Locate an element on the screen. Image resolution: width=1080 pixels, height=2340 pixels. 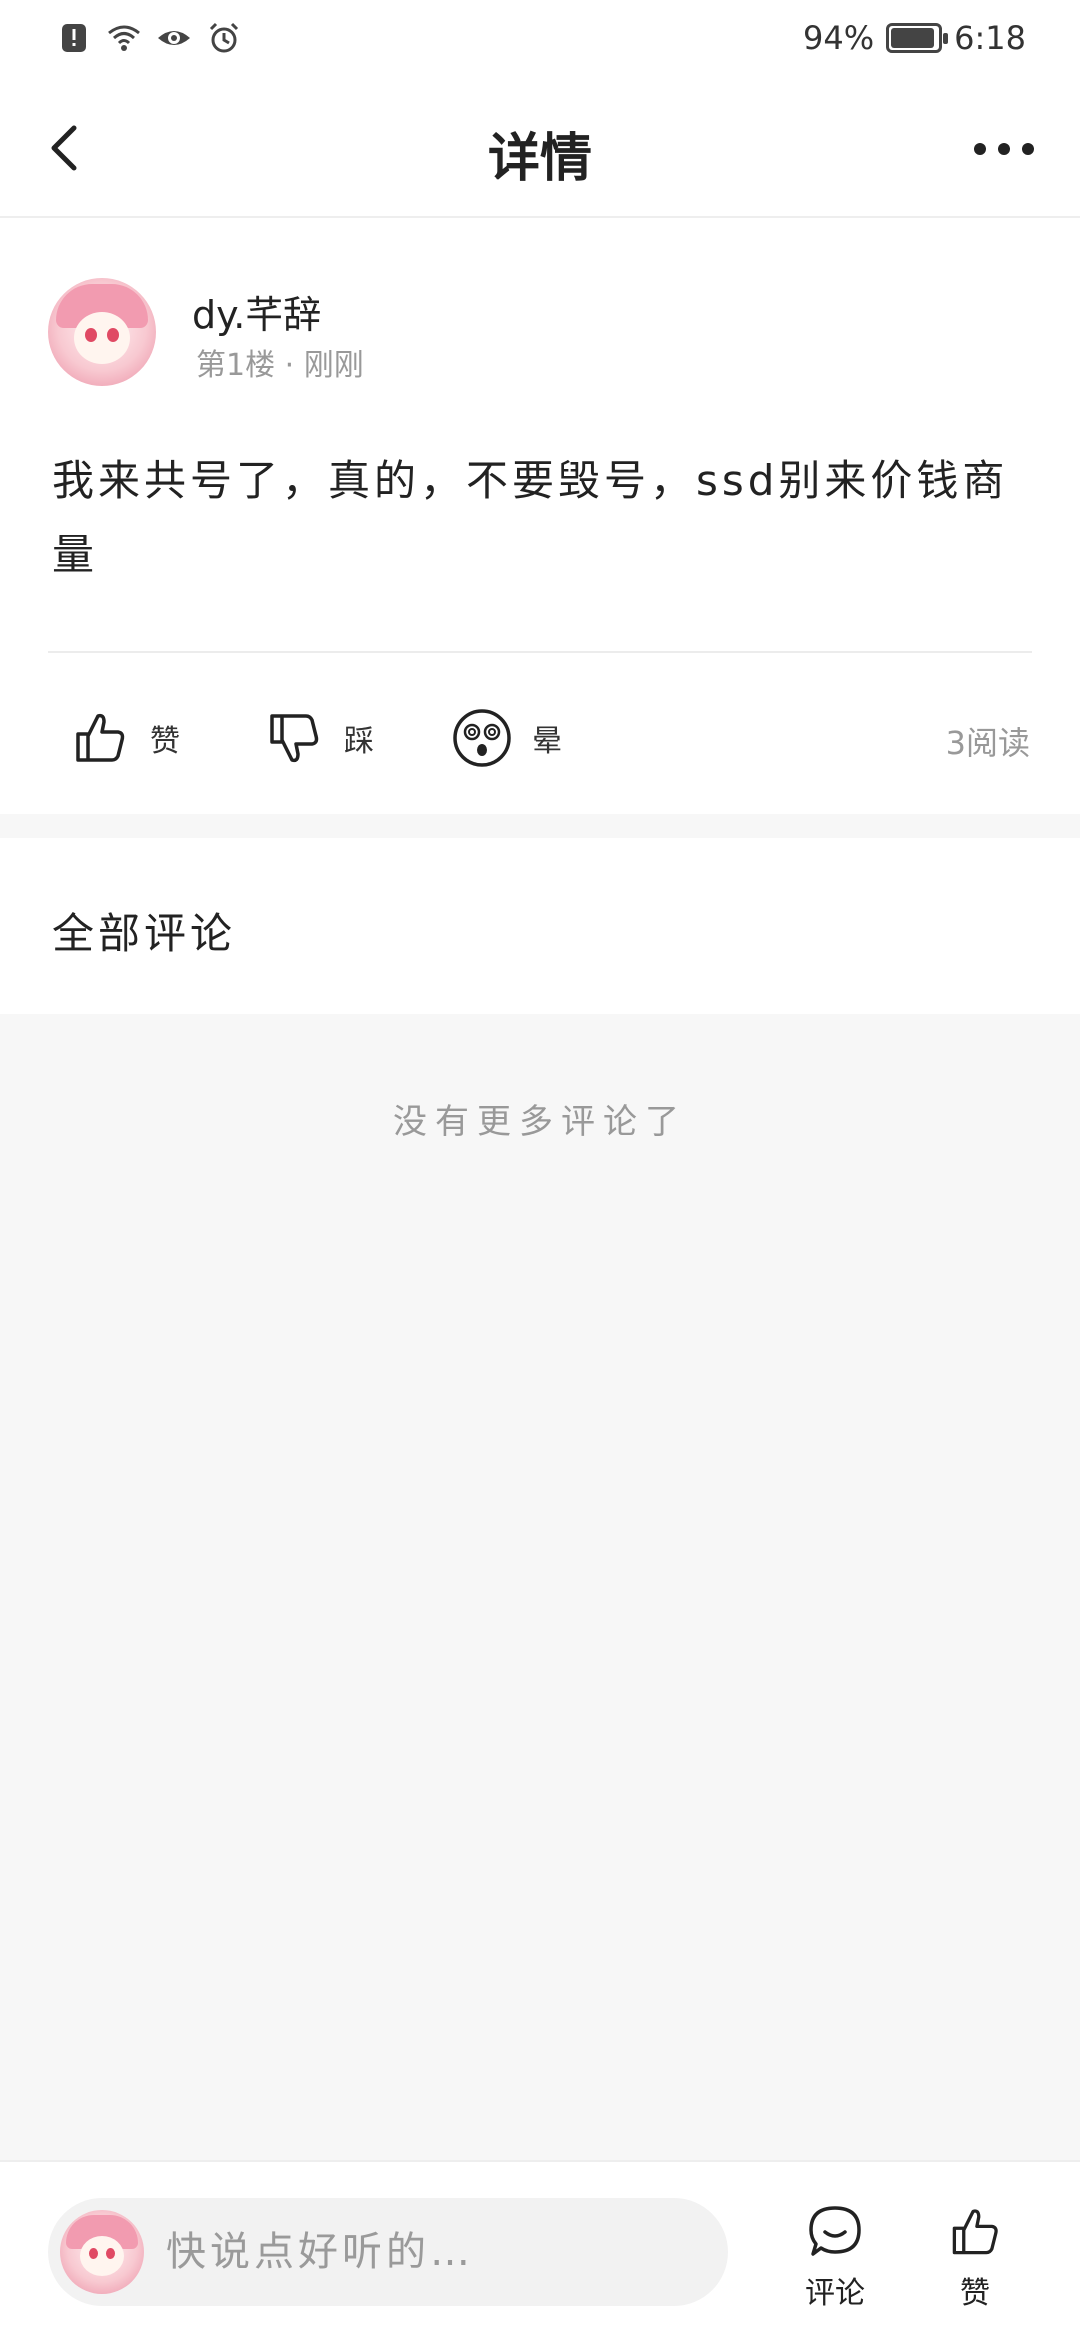
status-right: 94% 6:18 is located at coordinates (914, 38).